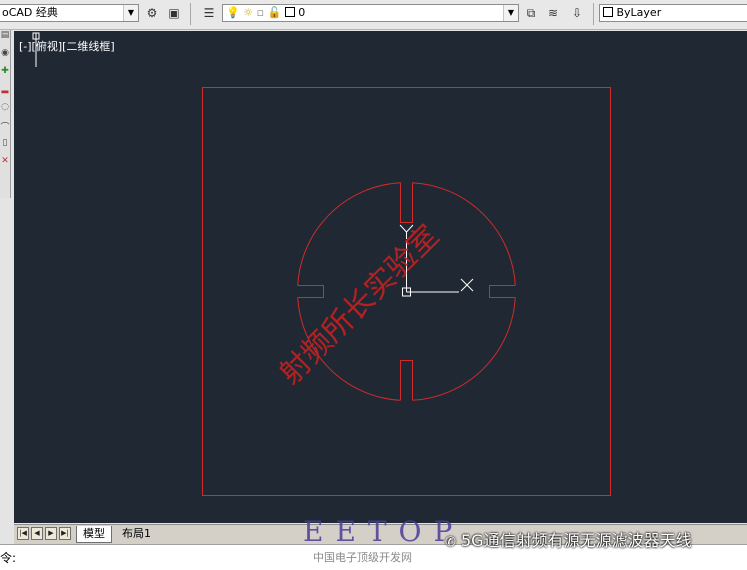  I want to click on next-tab-icon: ▶, so click(51, 533).